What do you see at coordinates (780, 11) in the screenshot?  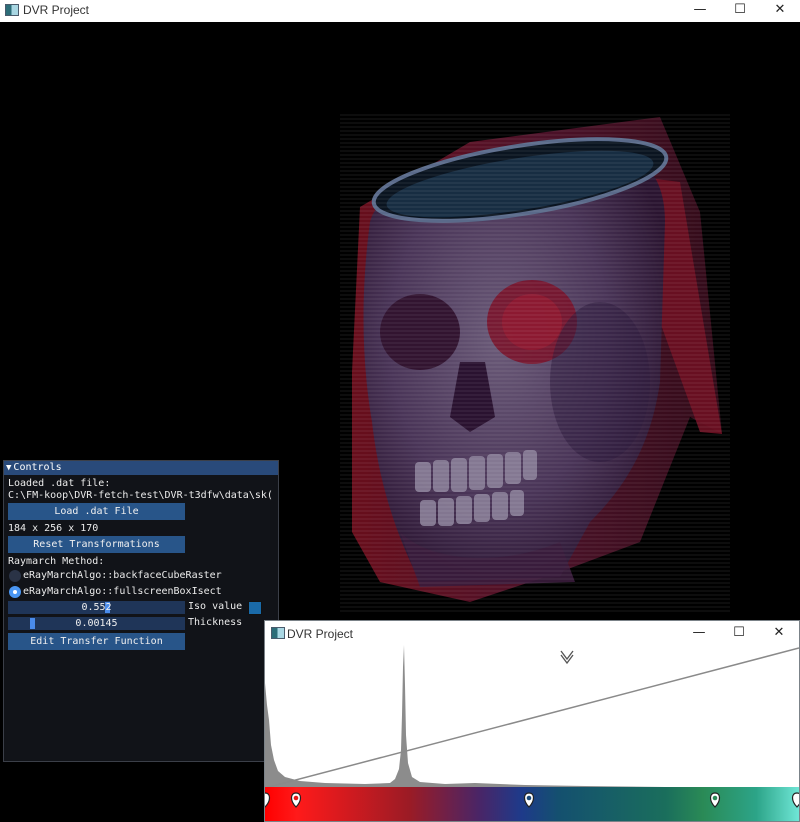 I see `close-button: ✕` at bounding box center [780, 11].